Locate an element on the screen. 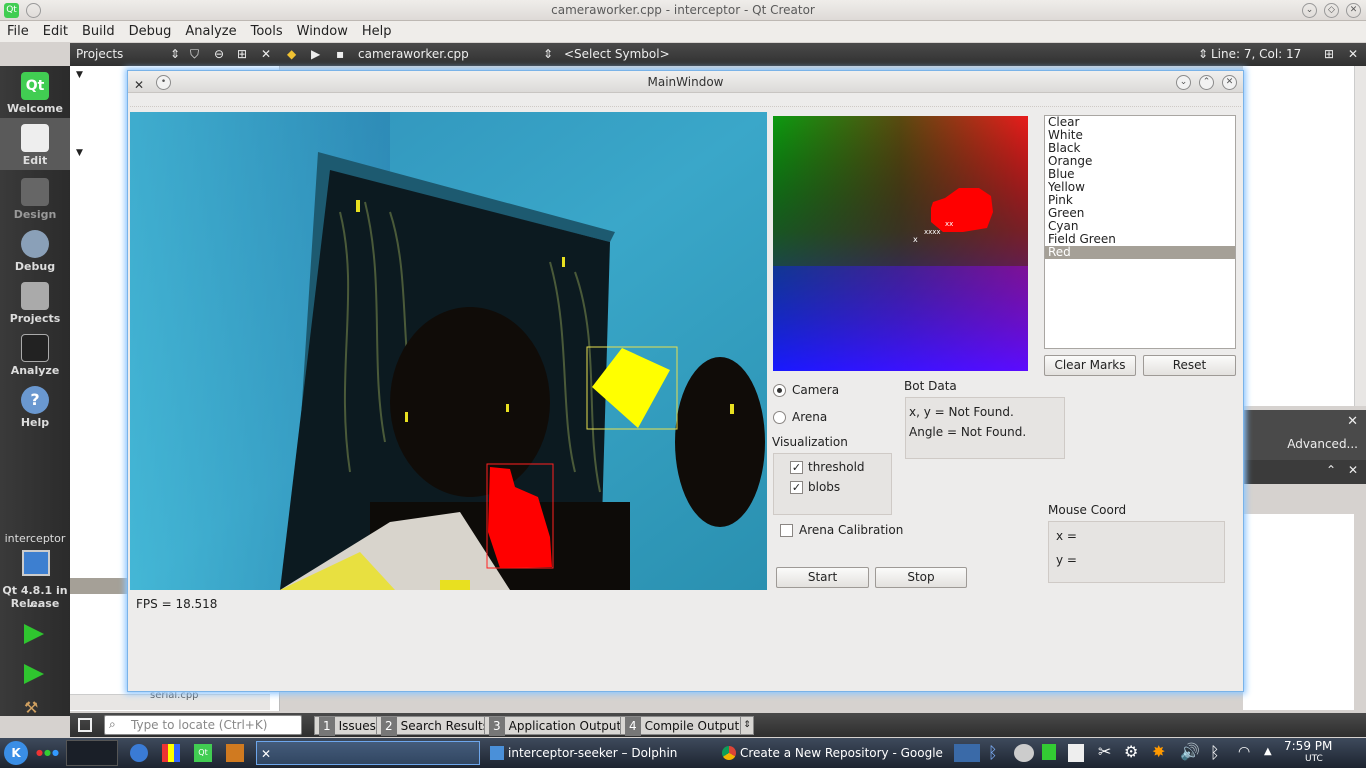 The image size is (1366, 768). camera-radio-label: Camera is located at coordinates (815, 390).